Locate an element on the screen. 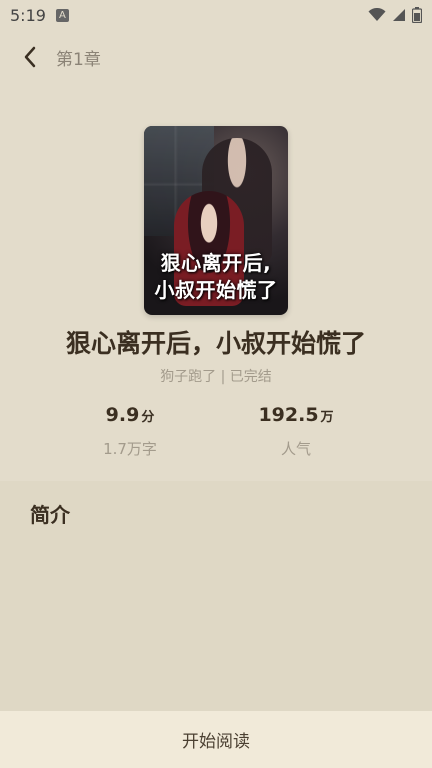 This screenshot has width=432, height=768. status-left: 5:19 A is located at coordinates (39, 15).